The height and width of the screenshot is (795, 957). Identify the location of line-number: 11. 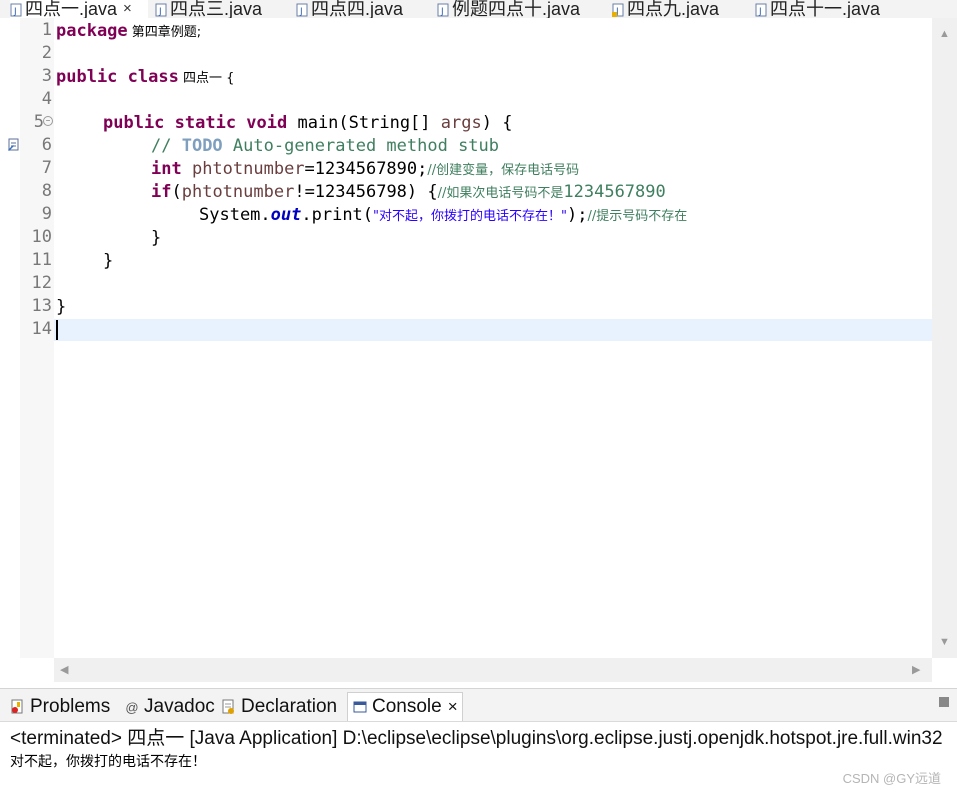
(41, 260).